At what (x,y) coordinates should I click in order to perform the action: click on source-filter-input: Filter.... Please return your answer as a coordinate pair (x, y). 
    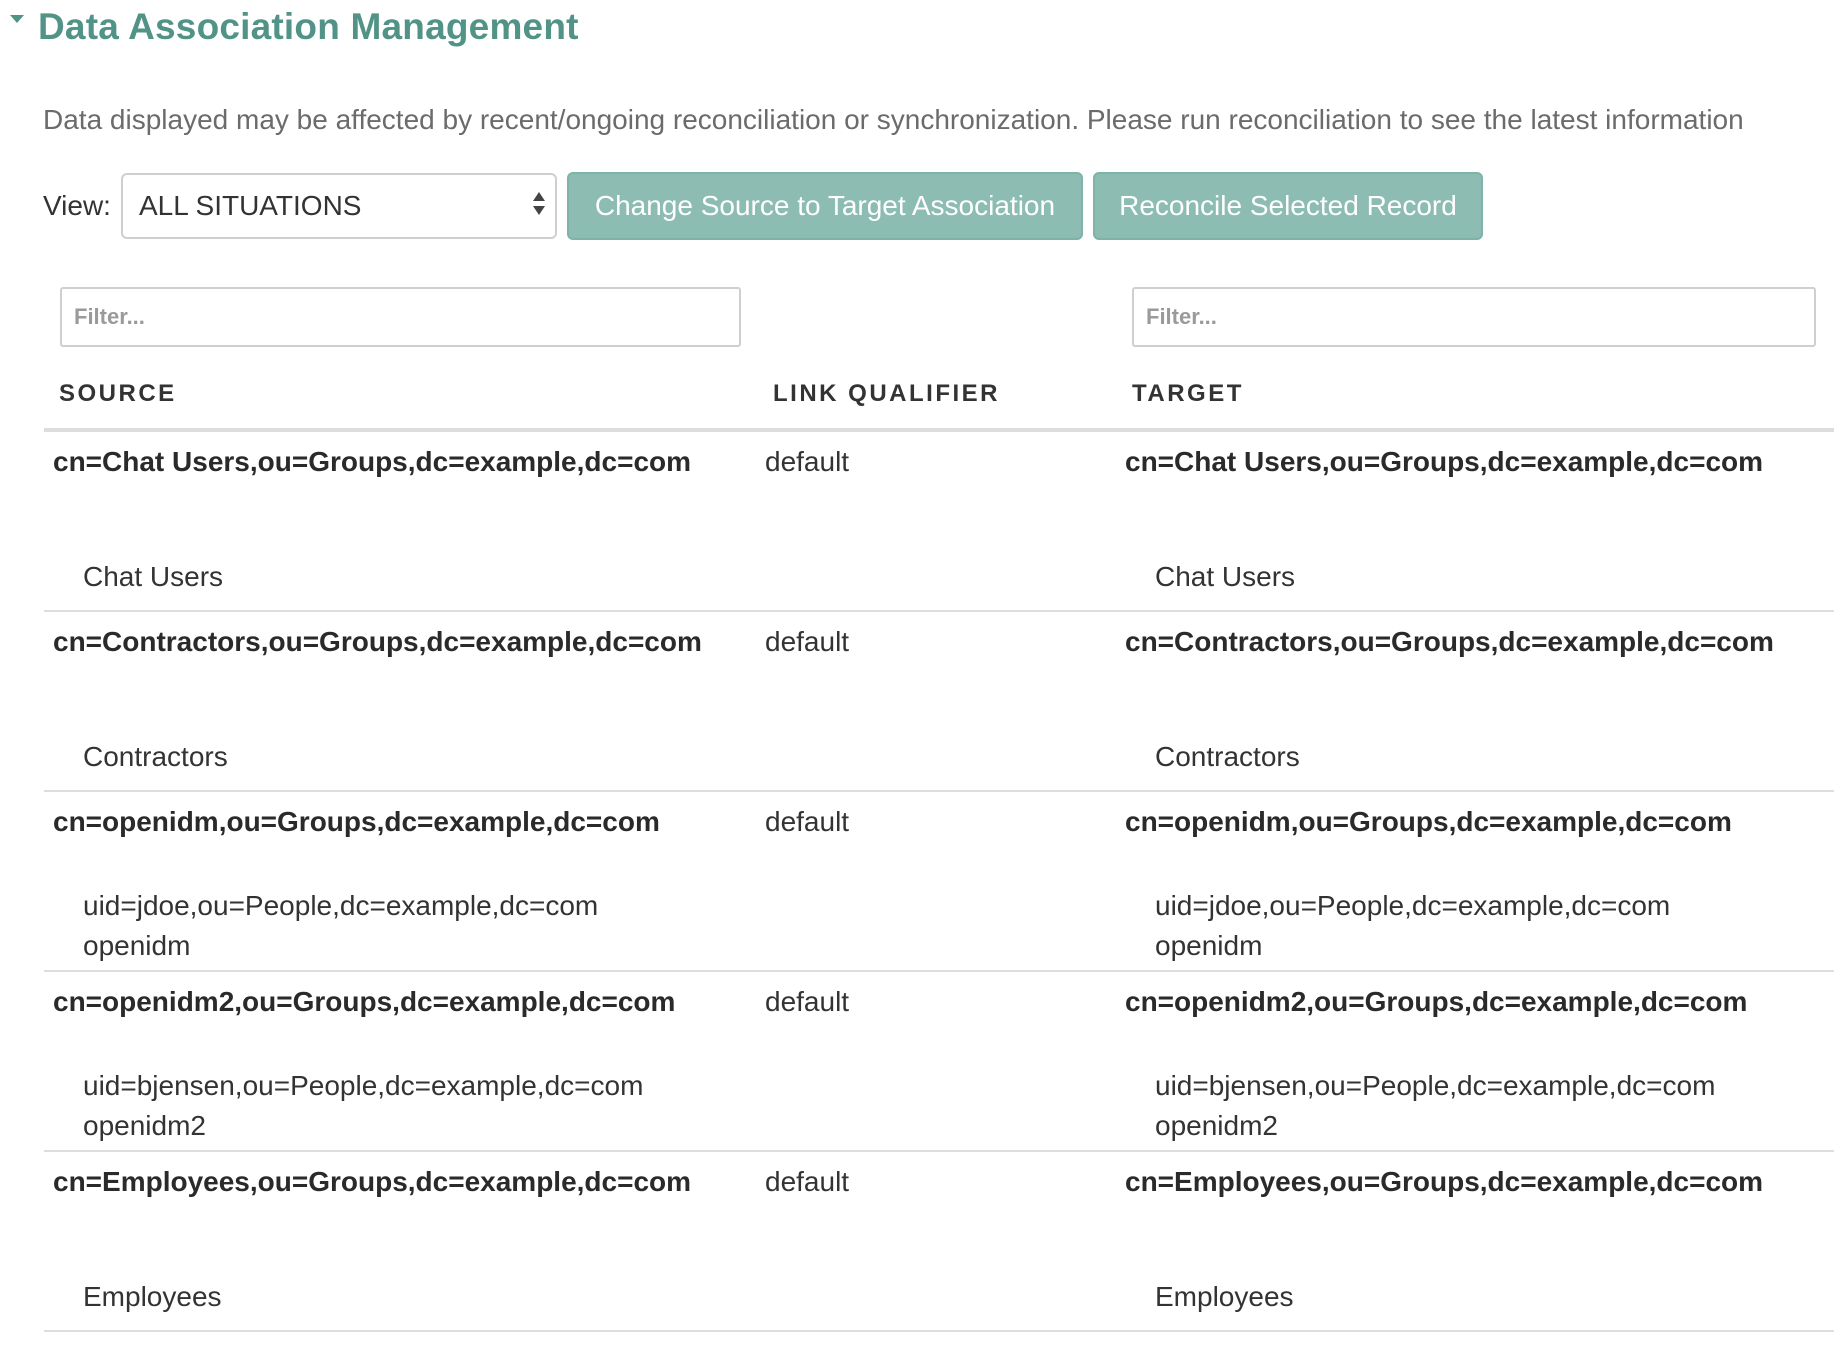
    Looking at the image, I should click on (400, 317).